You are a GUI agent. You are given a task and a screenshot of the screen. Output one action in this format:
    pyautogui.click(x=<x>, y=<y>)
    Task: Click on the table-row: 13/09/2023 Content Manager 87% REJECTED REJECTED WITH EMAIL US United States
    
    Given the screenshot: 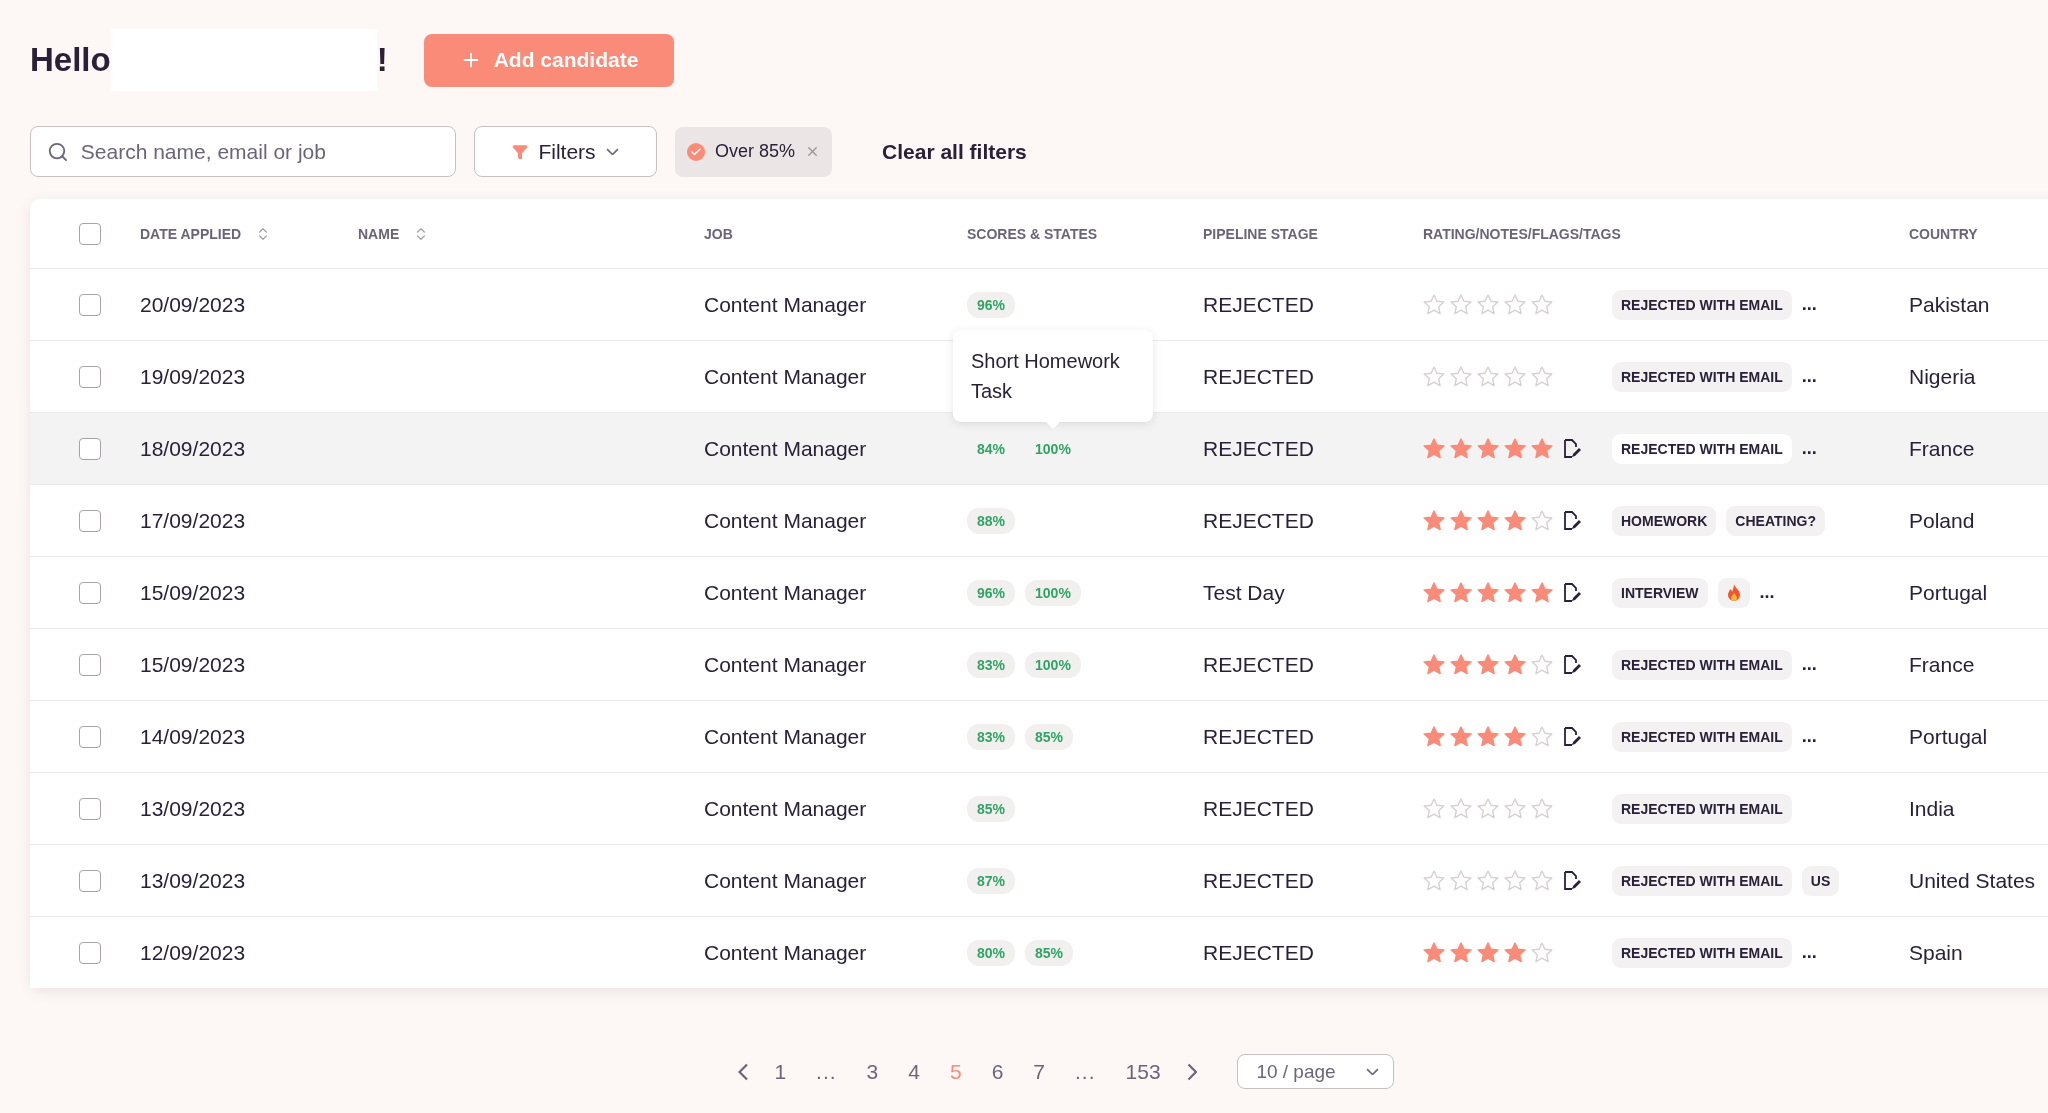 What is the action you would take?
    pyautogui.click(x=1039, y=881)
    